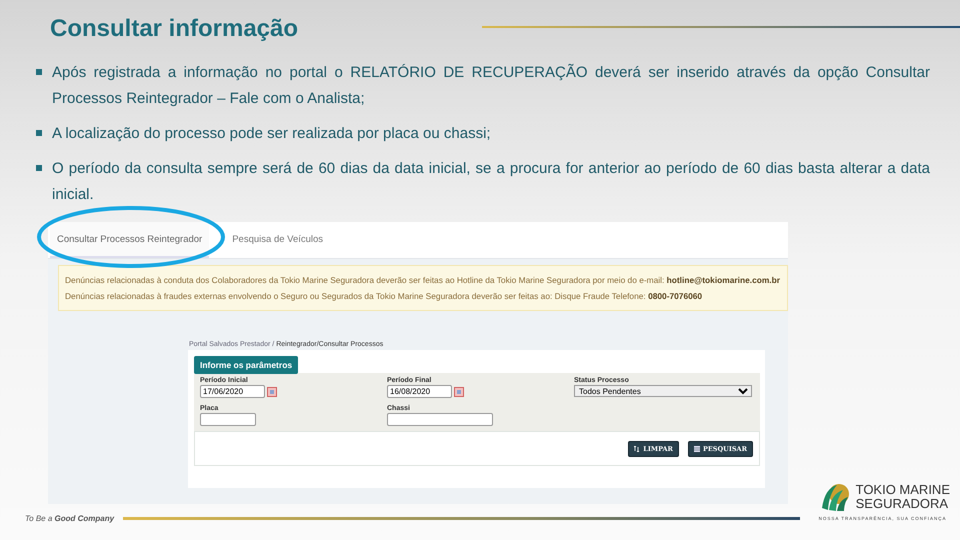 The width and height of the screenshot is (960, 540). I want to click on bullet-text: A localização do processo pode ser realizada por placa ou chassi;, so click(272, 134).